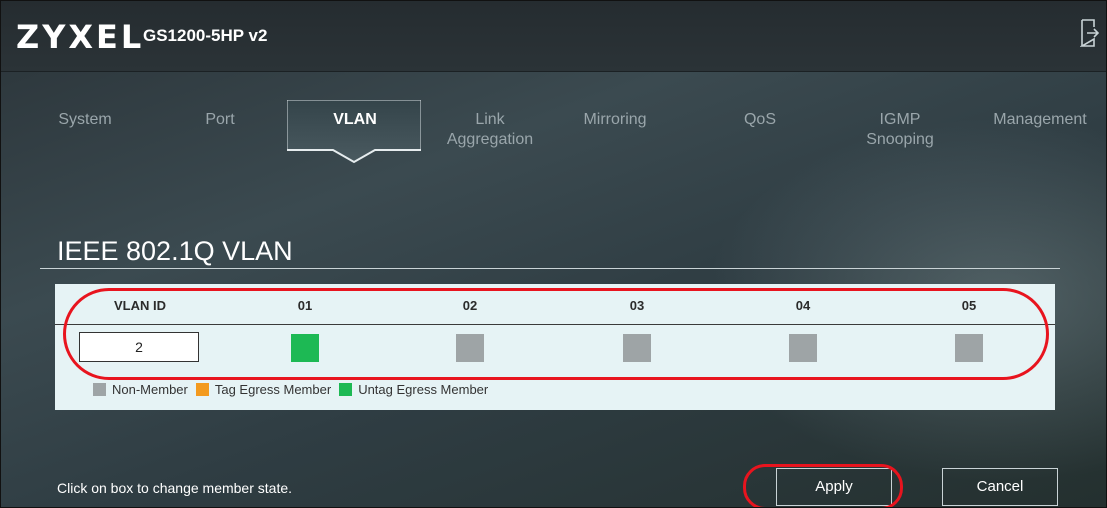 Image resolution: width=1107 pixels, height=508 pixels. What do you see at coordinates (85, 119) in the screenshot?
I see `tab-label: System` at bounding box center [85, 119].